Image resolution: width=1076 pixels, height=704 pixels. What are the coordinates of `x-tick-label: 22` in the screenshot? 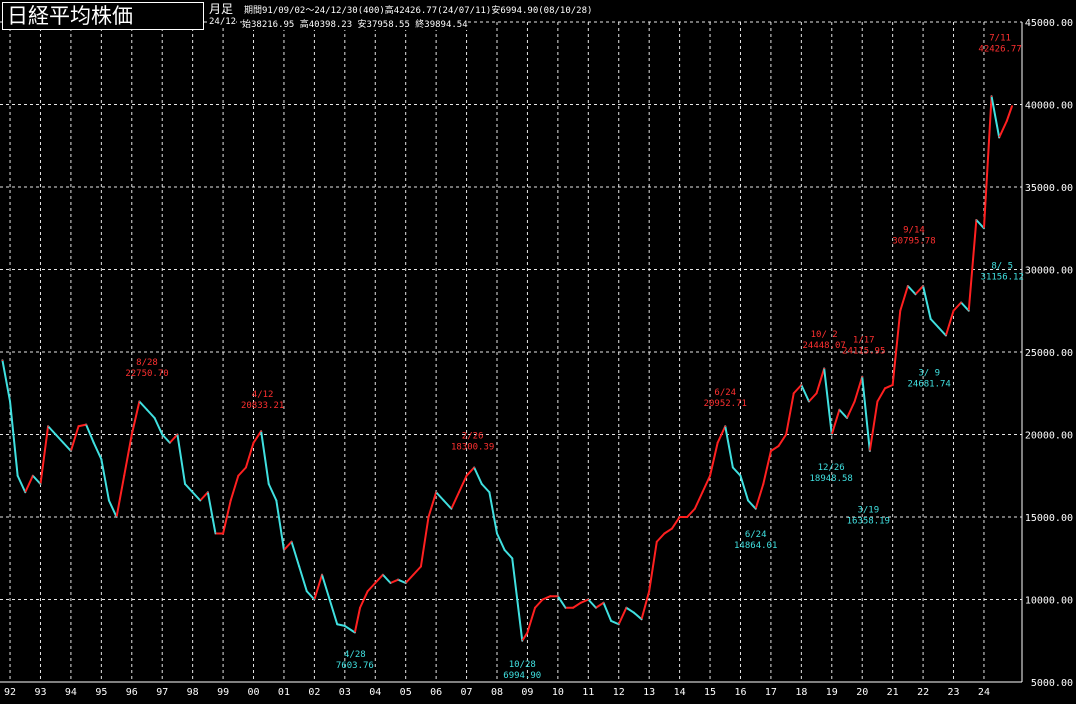 It's located at (923, 692).